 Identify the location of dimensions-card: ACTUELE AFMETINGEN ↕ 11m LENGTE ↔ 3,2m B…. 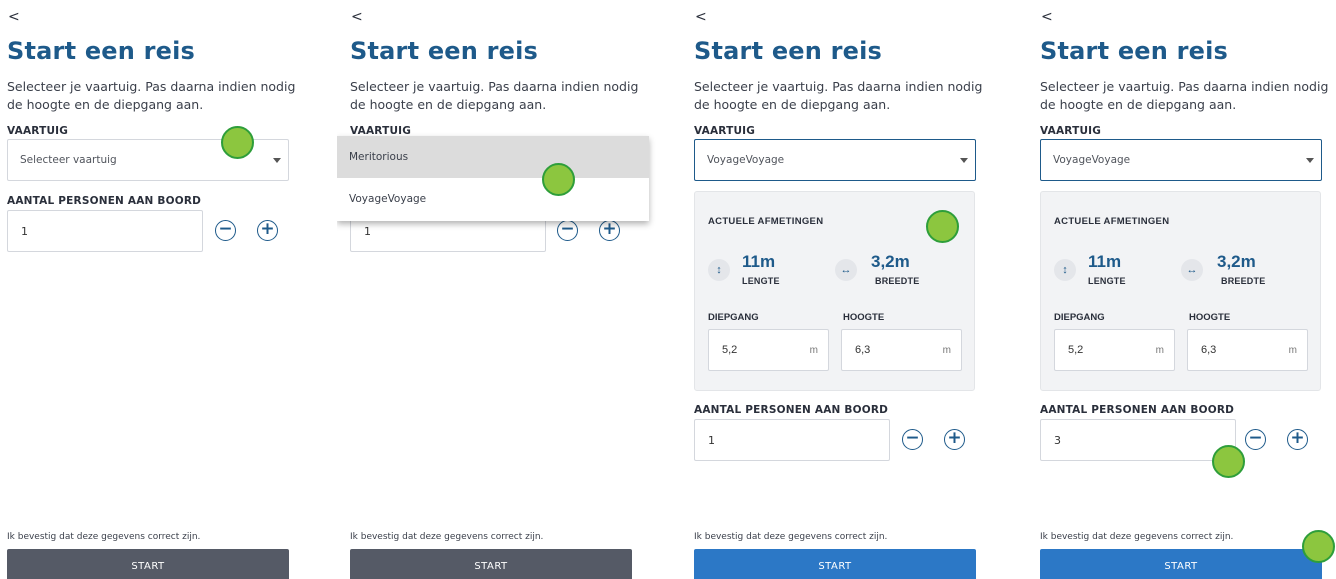
(1180, 291).